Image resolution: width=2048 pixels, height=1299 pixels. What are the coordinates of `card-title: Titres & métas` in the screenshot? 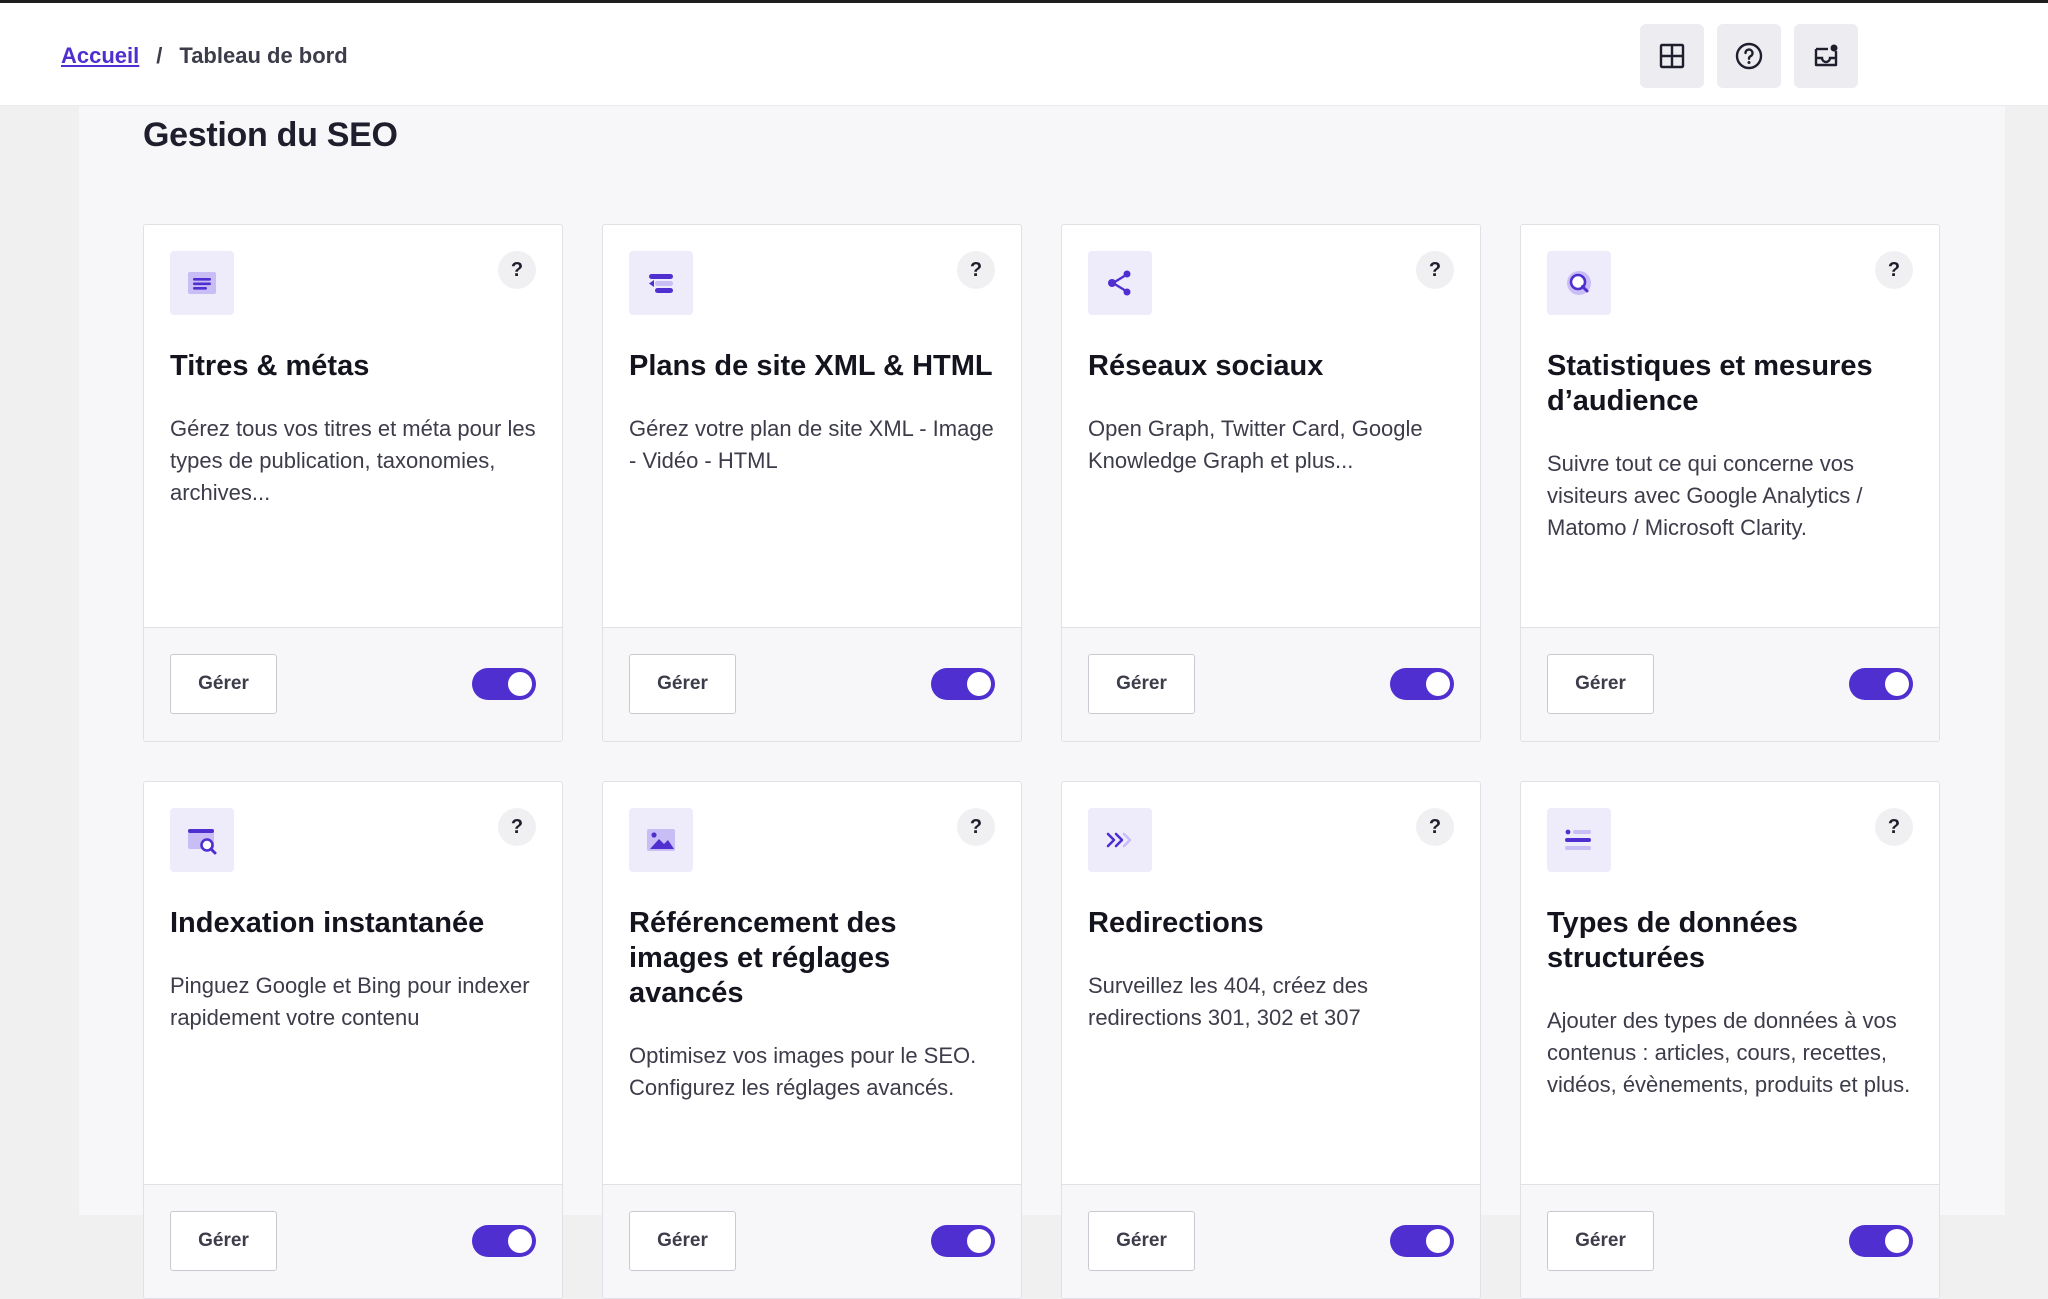 It's located at (270, 366).